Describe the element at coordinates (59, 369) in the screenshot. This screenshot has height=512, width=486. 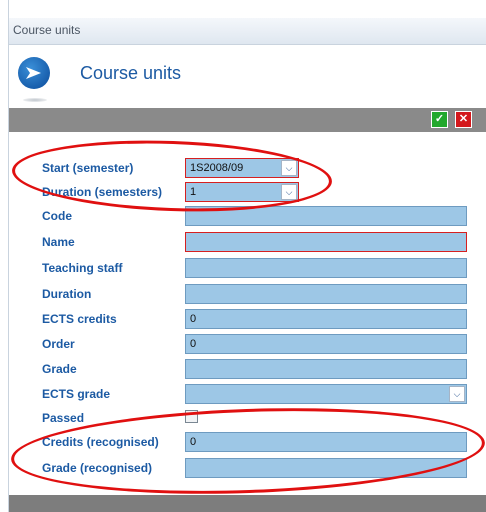
I see `grade-label: Grade` at that location.